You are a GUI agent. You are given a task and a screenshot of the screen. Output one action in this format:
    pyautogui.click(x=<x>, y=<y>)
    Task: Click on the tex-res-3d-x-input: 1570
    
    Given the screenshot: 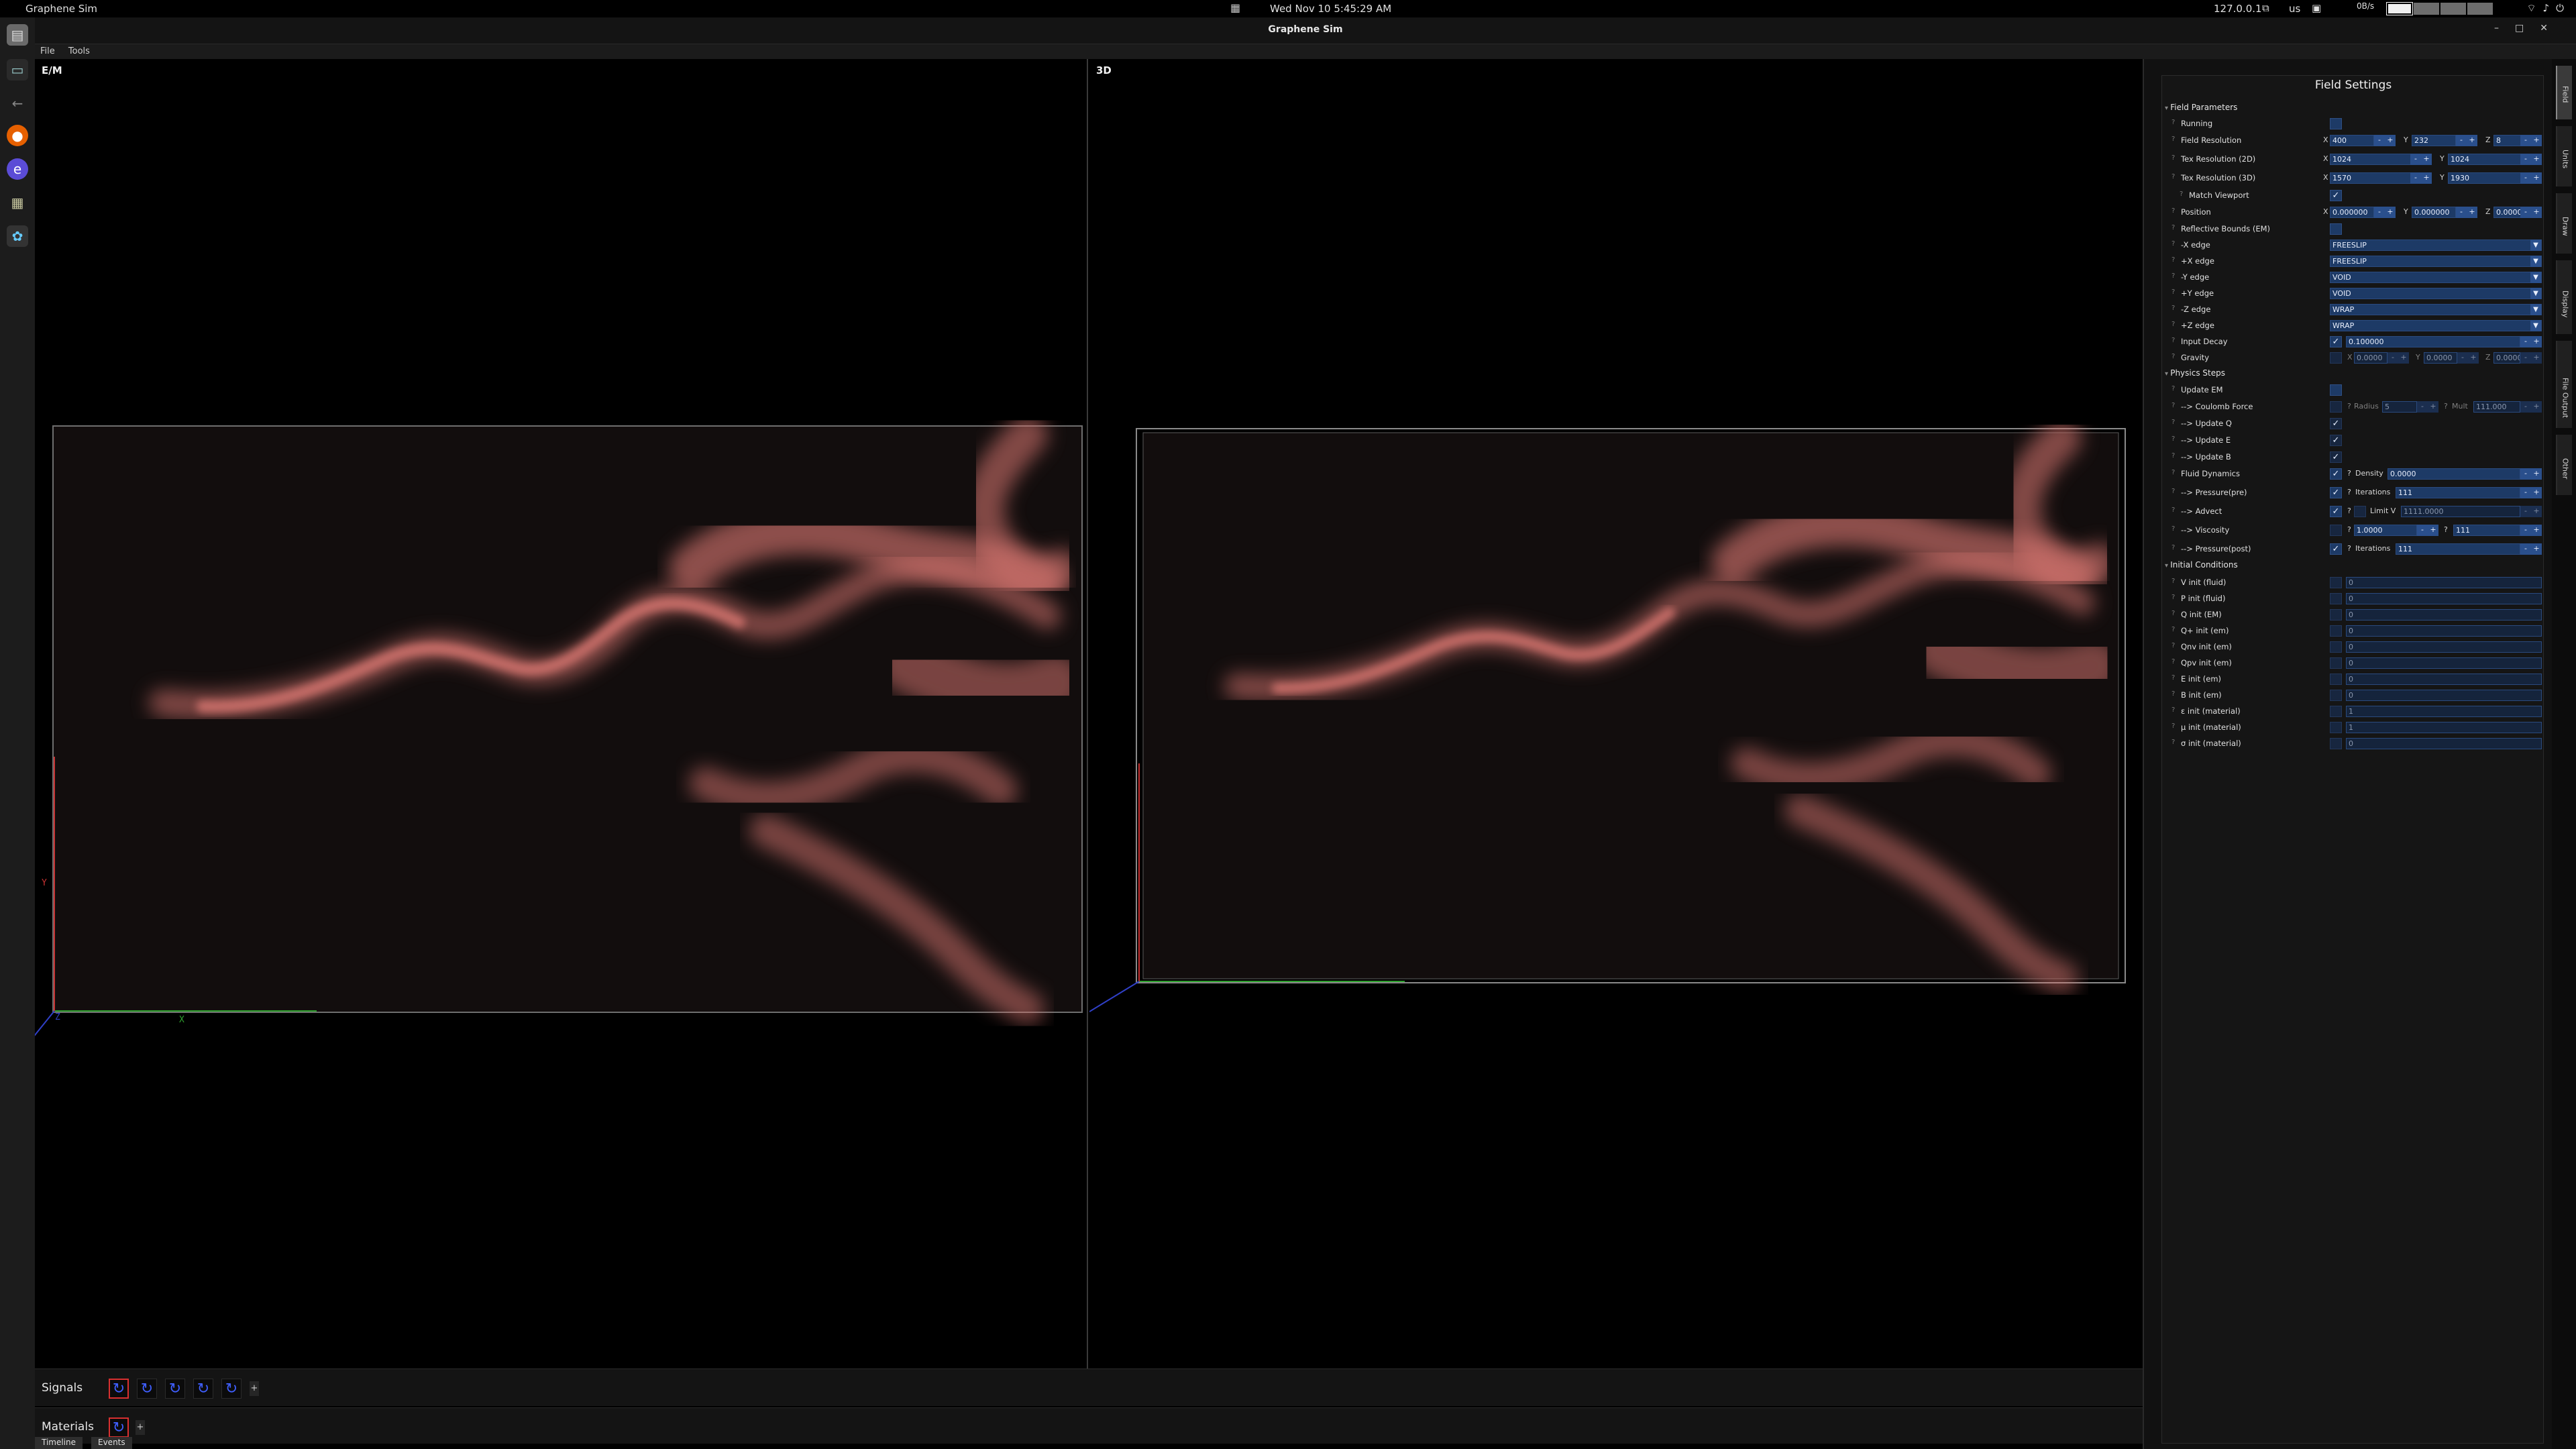 What is the action you would take?
    pyautogui.click(x=2375, y=178)
    